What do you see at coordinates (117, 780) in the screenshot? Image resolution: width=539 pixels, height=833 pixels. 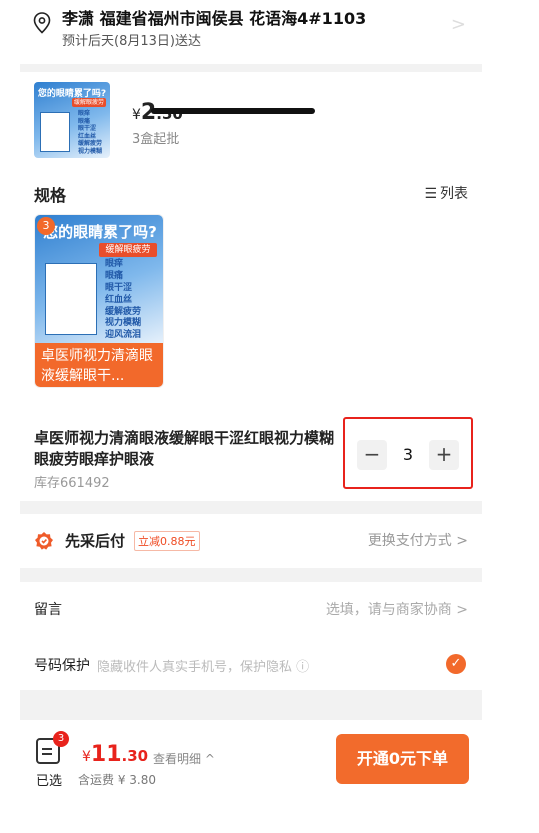 I see `shipping-fee: 含运费 ¥ 3.80` at bounding box center [117, 780].